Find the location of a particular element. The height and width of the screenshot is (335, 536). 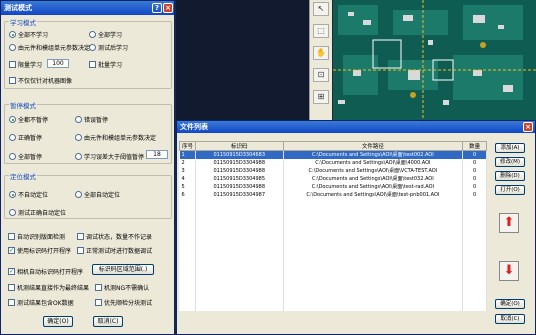

include-ok-checkbox: 测试结果包含OK数据 is located at coordinates (41, 302).